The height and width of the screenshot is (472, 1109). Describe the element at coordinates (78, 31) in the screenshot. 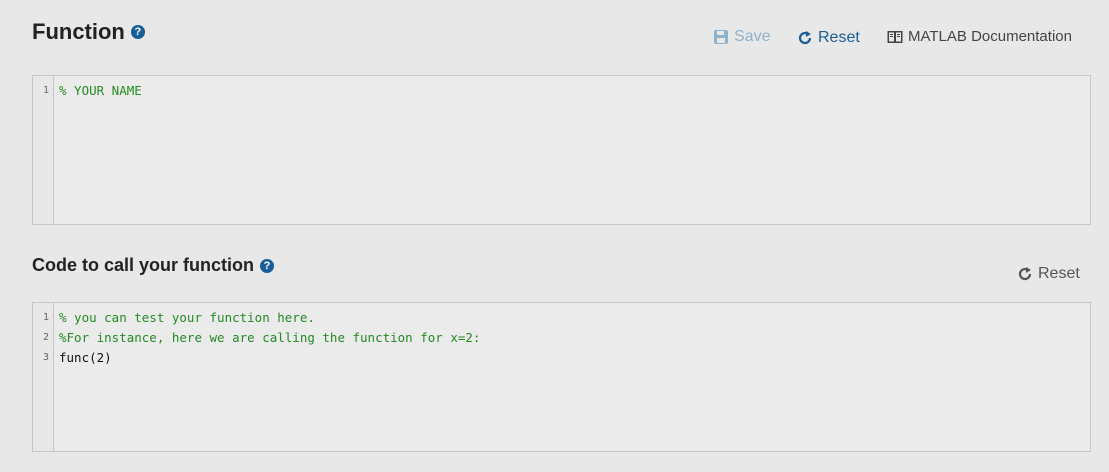

I see `function-title-text: Function` at that location.